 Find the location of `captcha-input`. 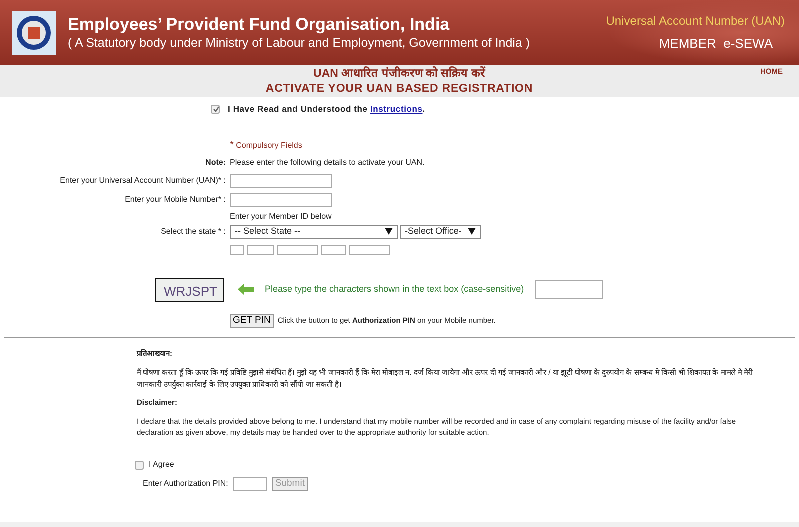

captcha-input is located at coordinates (569, 290).